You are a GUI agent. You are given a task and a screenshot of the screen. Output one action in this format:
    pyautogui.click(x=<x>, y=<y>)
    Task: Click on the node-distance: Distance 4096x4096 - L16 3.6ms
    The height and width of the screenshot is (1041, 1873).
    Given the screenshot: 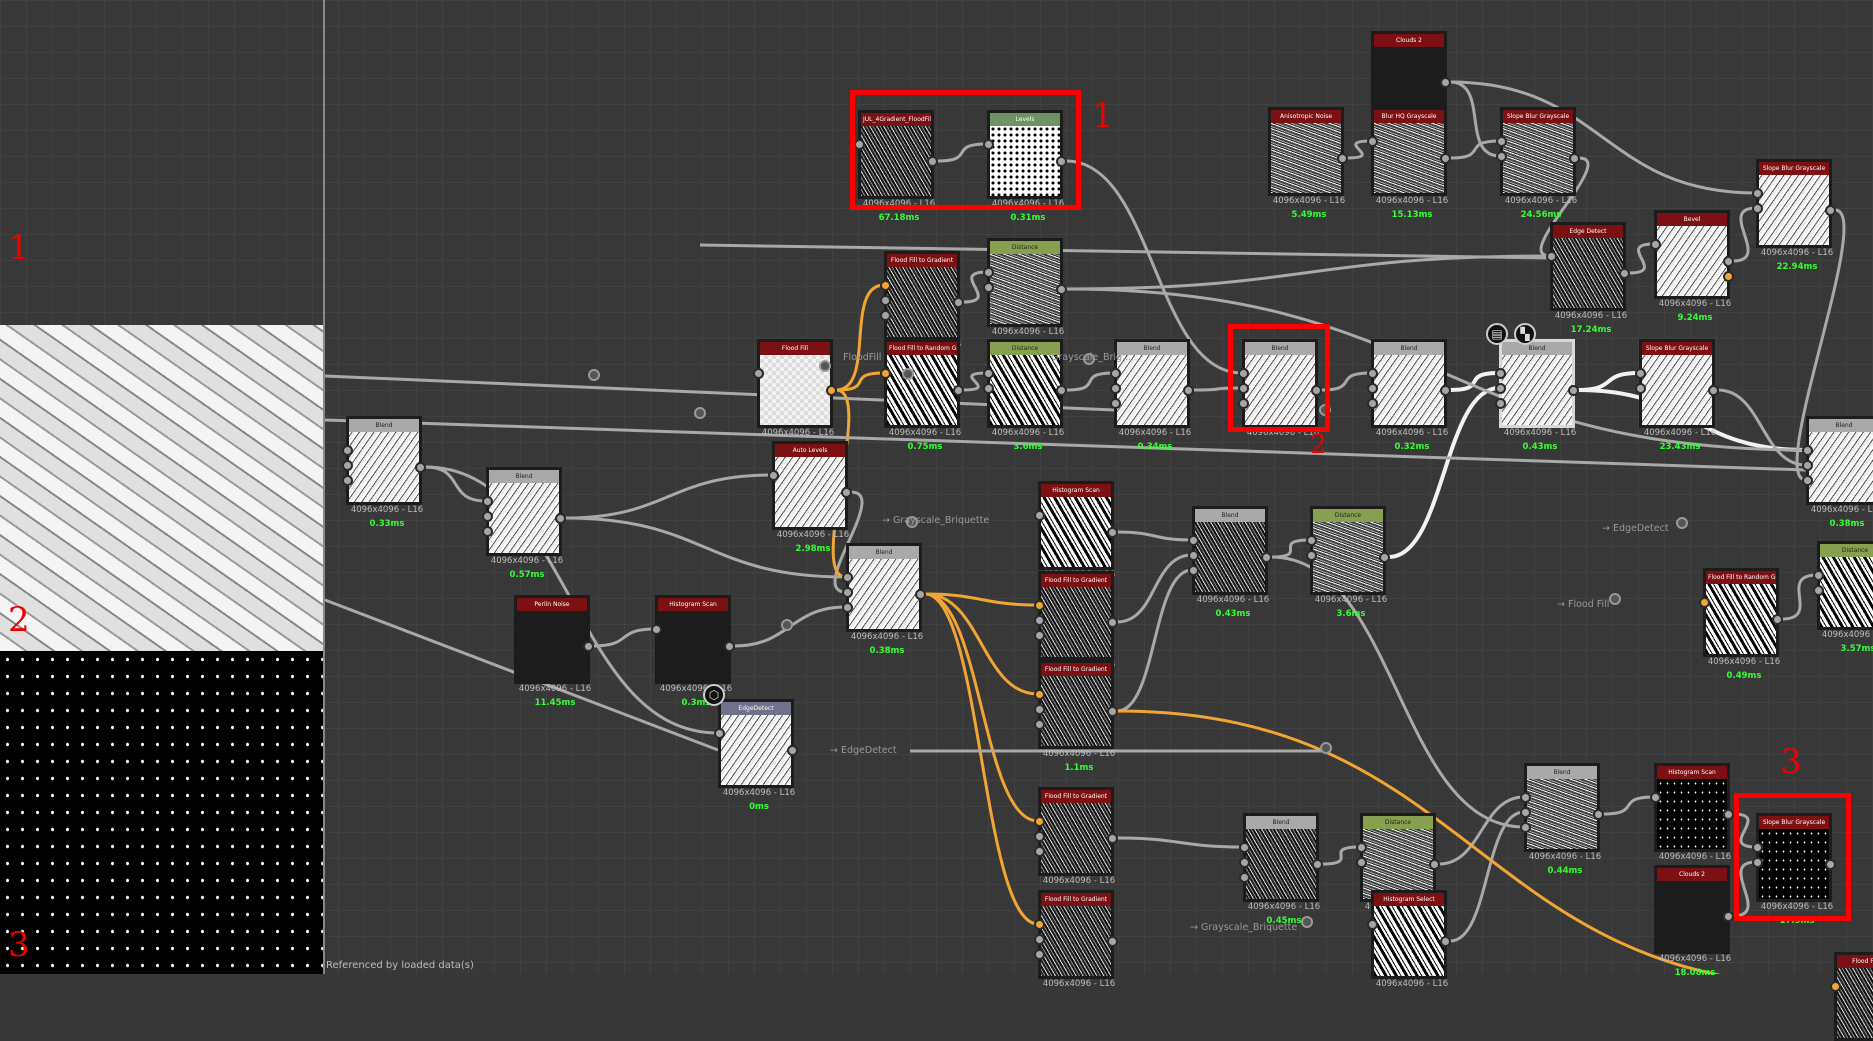 What is the action you would take?
    pyautogui.click(x=1348, y=562)
    